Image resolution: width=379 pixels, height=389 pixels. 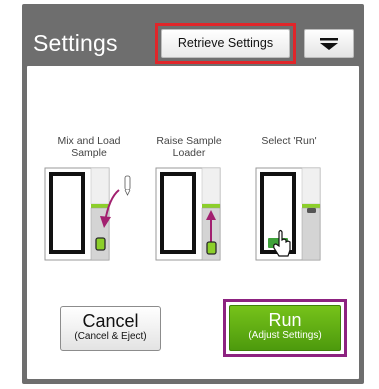 I want to click on step-mix-load: Mix and Load Sample, so click(x=89, y=198).